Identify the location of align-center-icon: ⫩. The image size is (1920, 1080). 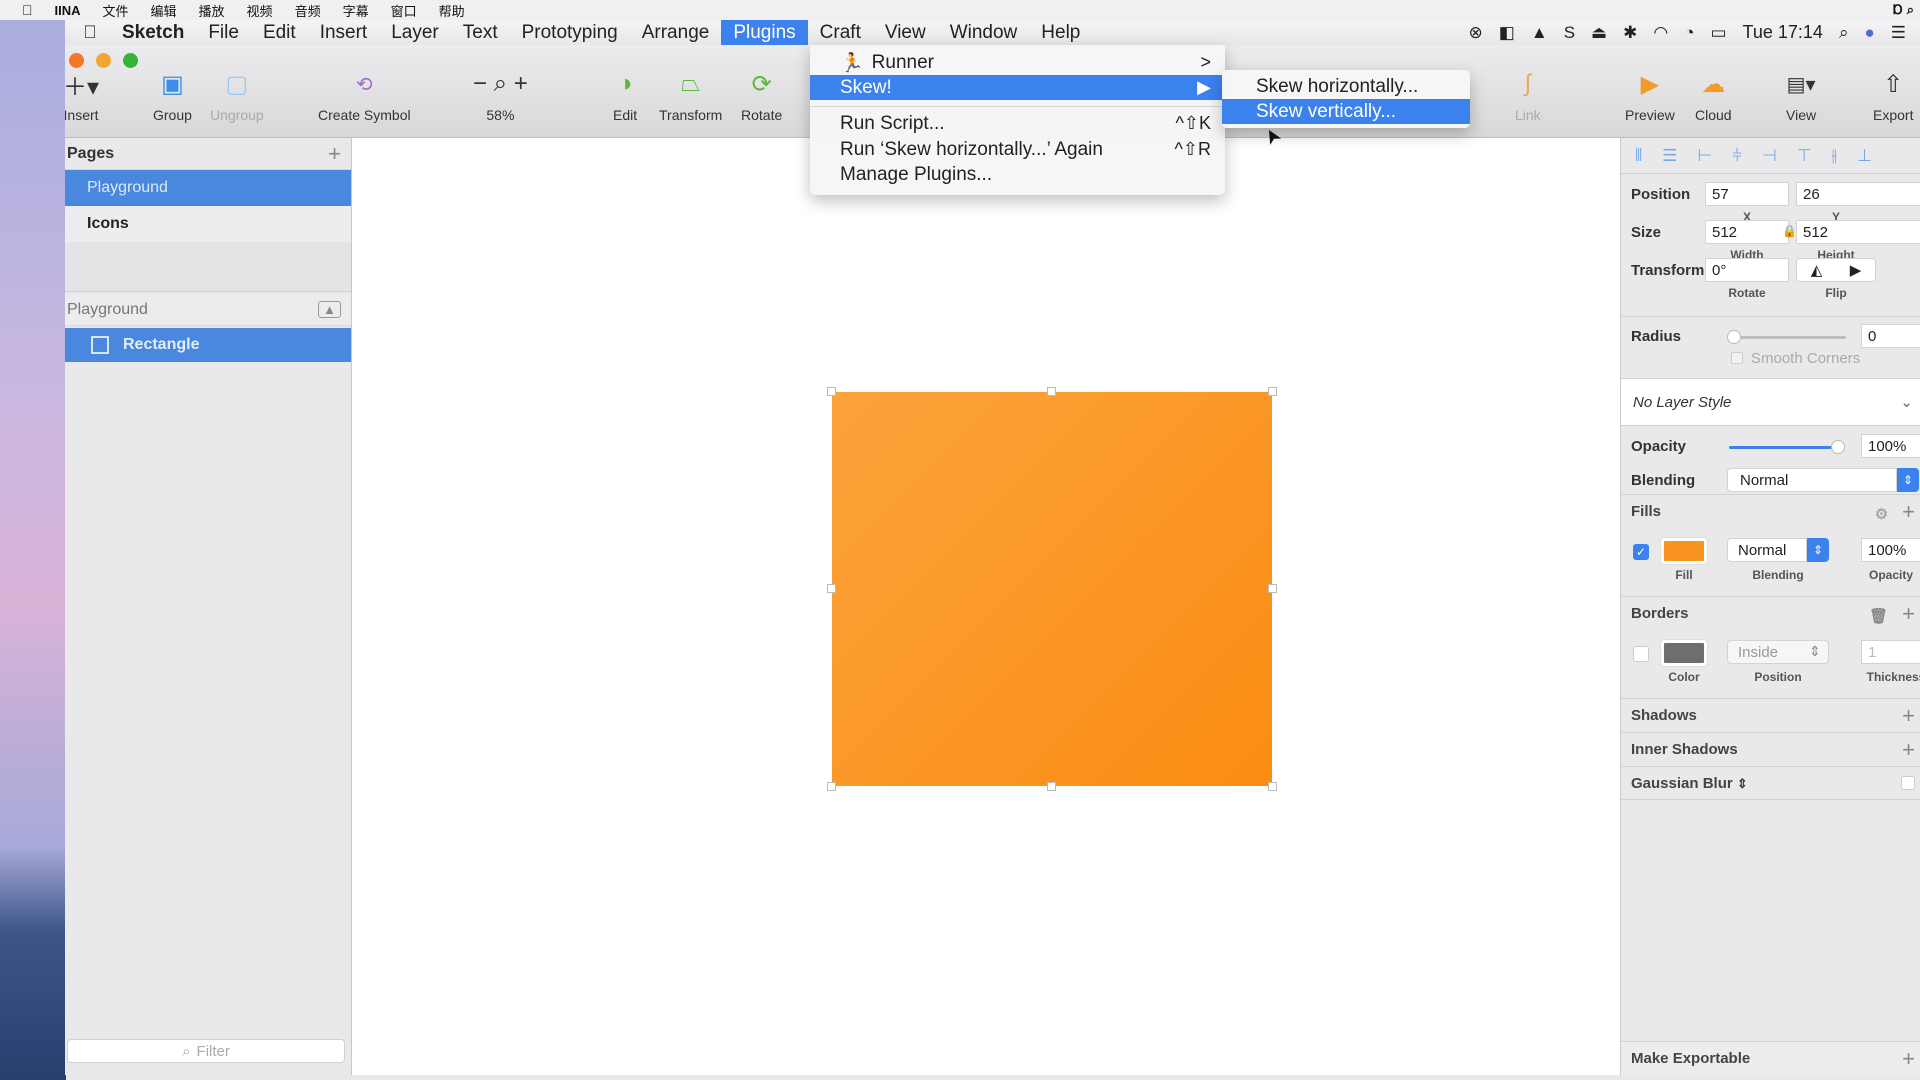
(1737, 156).